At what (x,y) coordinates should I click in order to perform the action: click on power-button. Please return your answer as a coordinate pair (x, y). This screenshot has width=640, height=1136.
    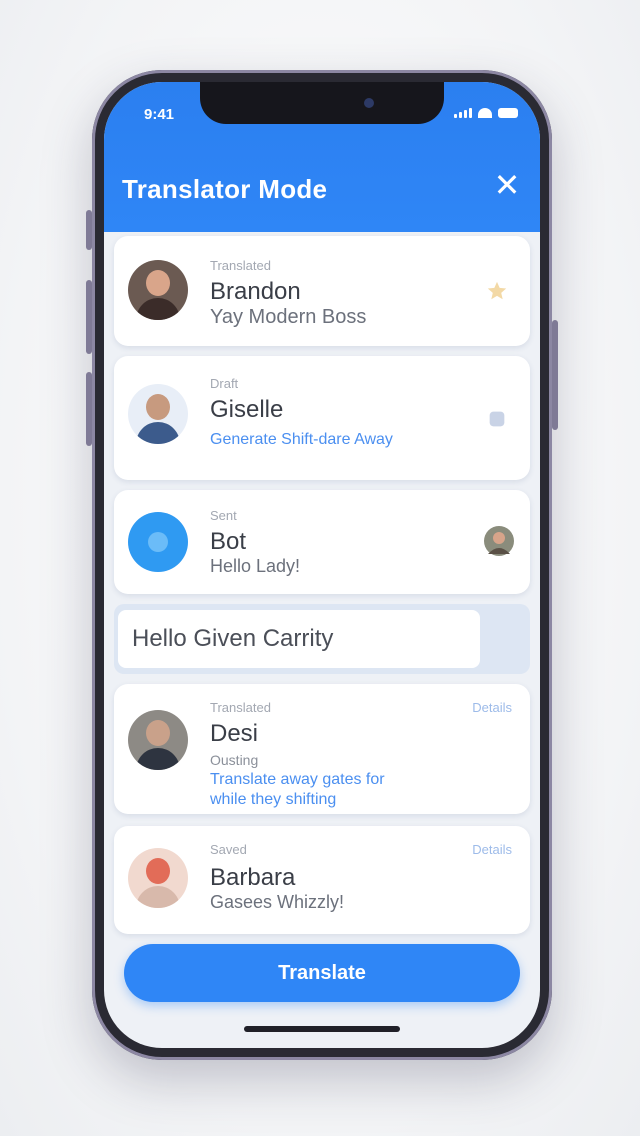
    Looking at the image, I should click on (555, 375).